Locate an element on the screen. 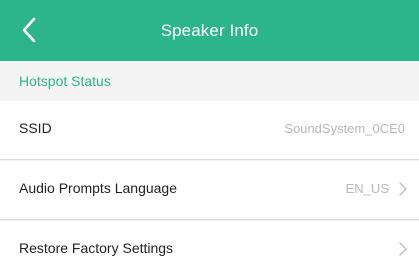 The height and width of the screenshot is (268, 419). audio-prompts-language-value: EN_US is located at coordinates (367, 188).